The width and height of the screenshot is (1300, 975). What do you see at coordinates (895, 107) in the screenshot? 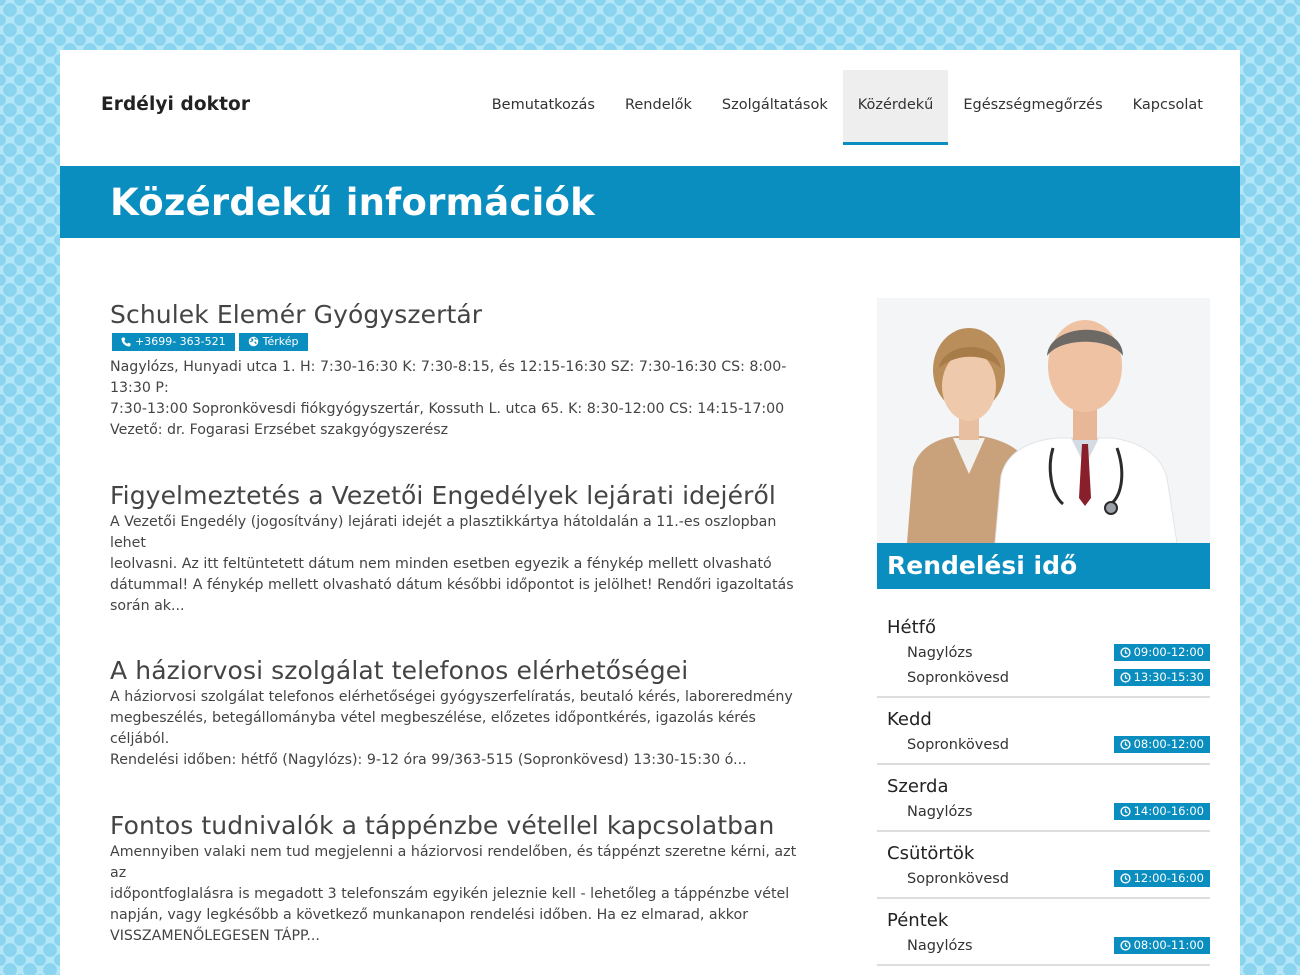
I see `nav-item-kozerdeku: Közérdekű` at bounding box center [895, 107].